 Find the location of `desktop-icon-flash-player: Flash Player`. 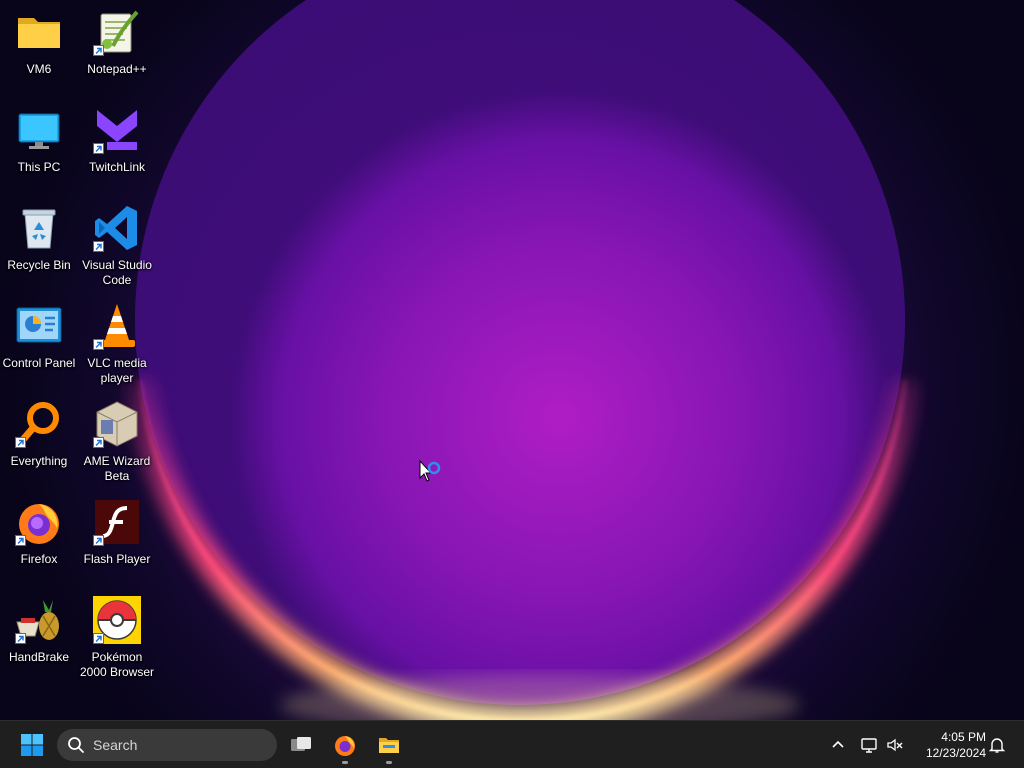

desktop-icon-flash-player: Flash Player is located at coordinates (117, 543).